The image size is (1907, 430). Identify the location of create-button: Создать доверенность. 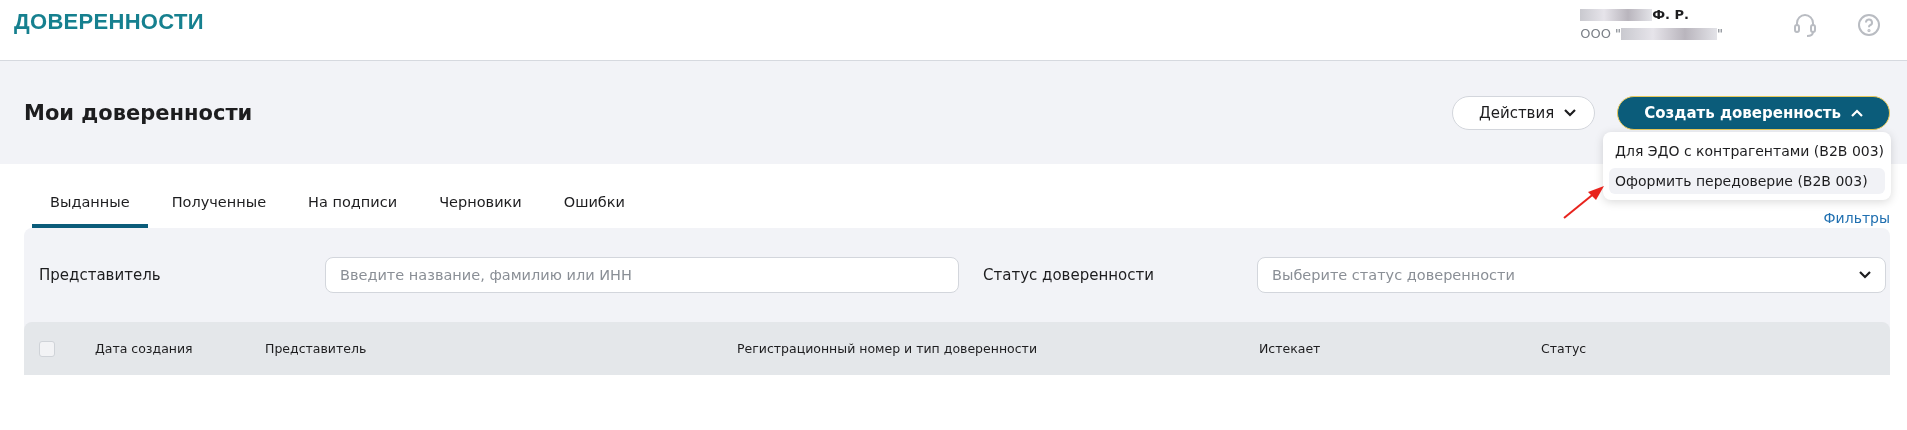
(1753, 112).